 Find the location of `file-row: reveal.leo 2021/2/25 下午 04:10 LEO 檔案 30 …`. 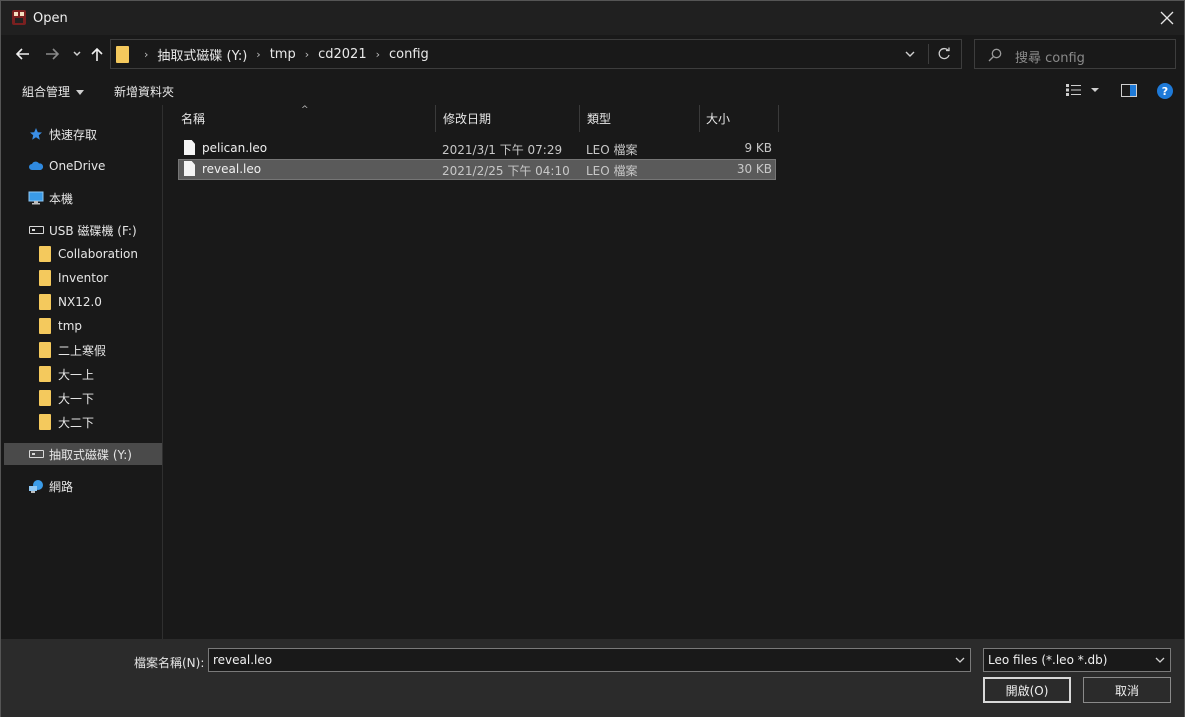

file-row: reveal.leo 2021/2/25 下午 04:10 LEO 檔案 30 … is located at coordinates (477, 169).